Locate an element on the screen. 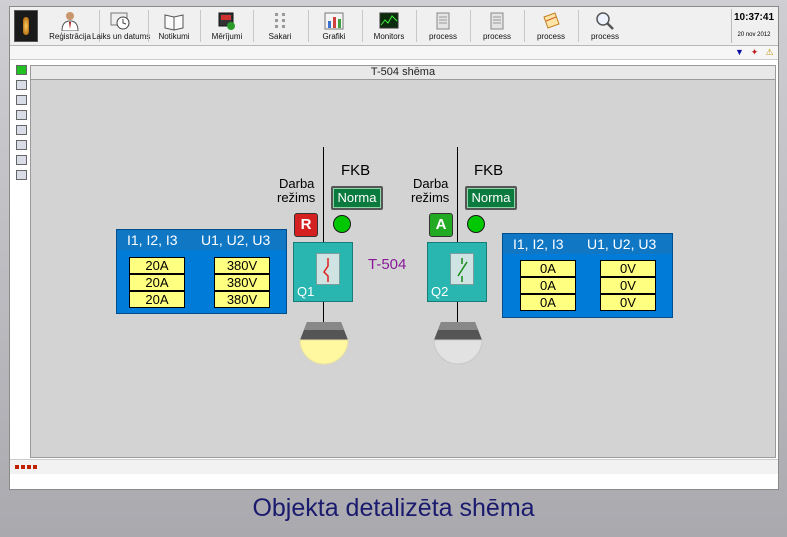 The width and height of the screenshot is (787, 537). tool-print-icon is located at coordinates (21, 160).